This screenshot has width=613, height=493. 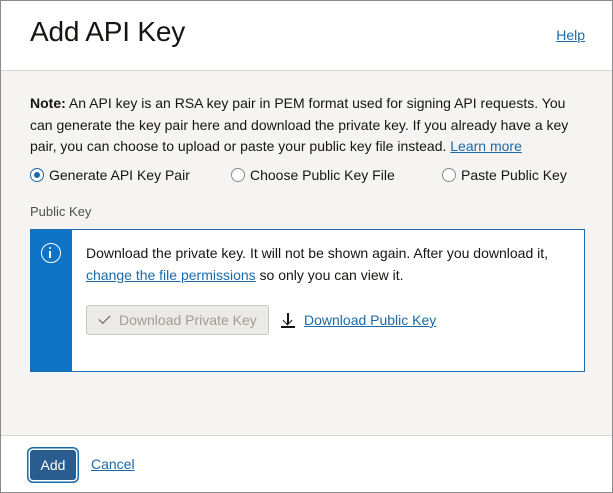 What do you see at coordinates (486, 146) in the screenshot?
I see `learn-more-link: Learn more` at bounding box center [486, 146].